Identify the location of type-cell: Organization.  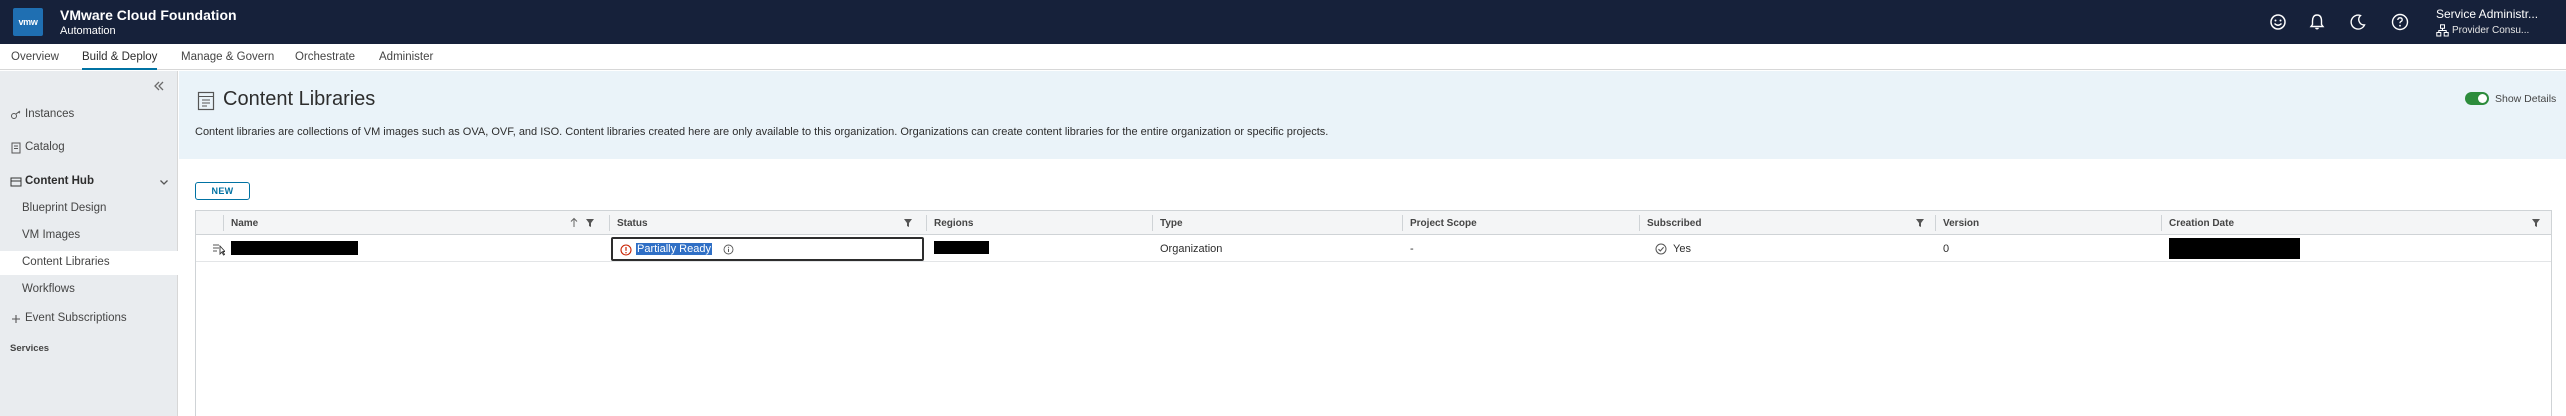
(1277, 249).